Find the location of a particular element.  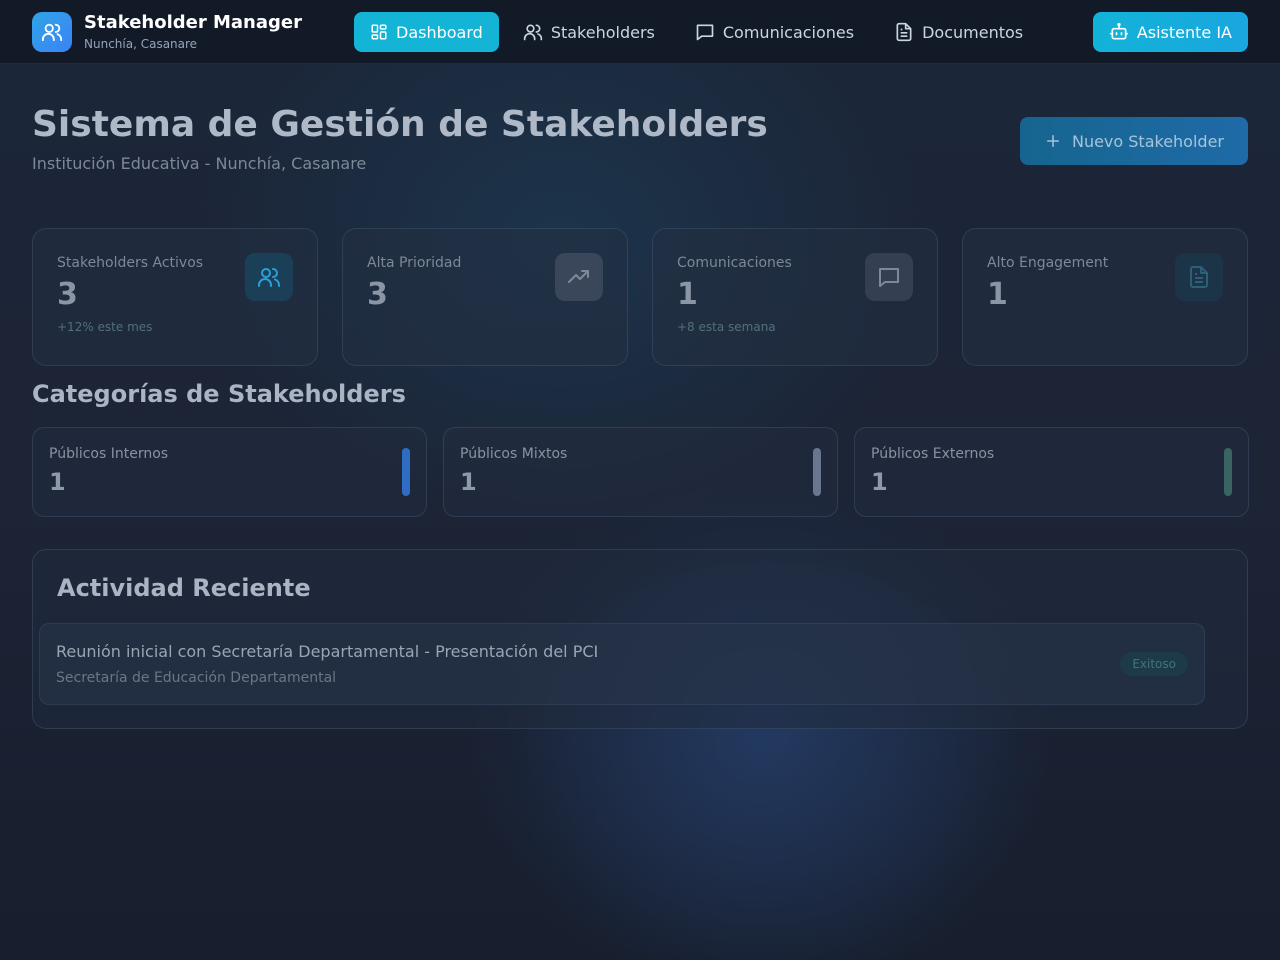

nav-documentos: Documentos is located at coordinates (958, 32).